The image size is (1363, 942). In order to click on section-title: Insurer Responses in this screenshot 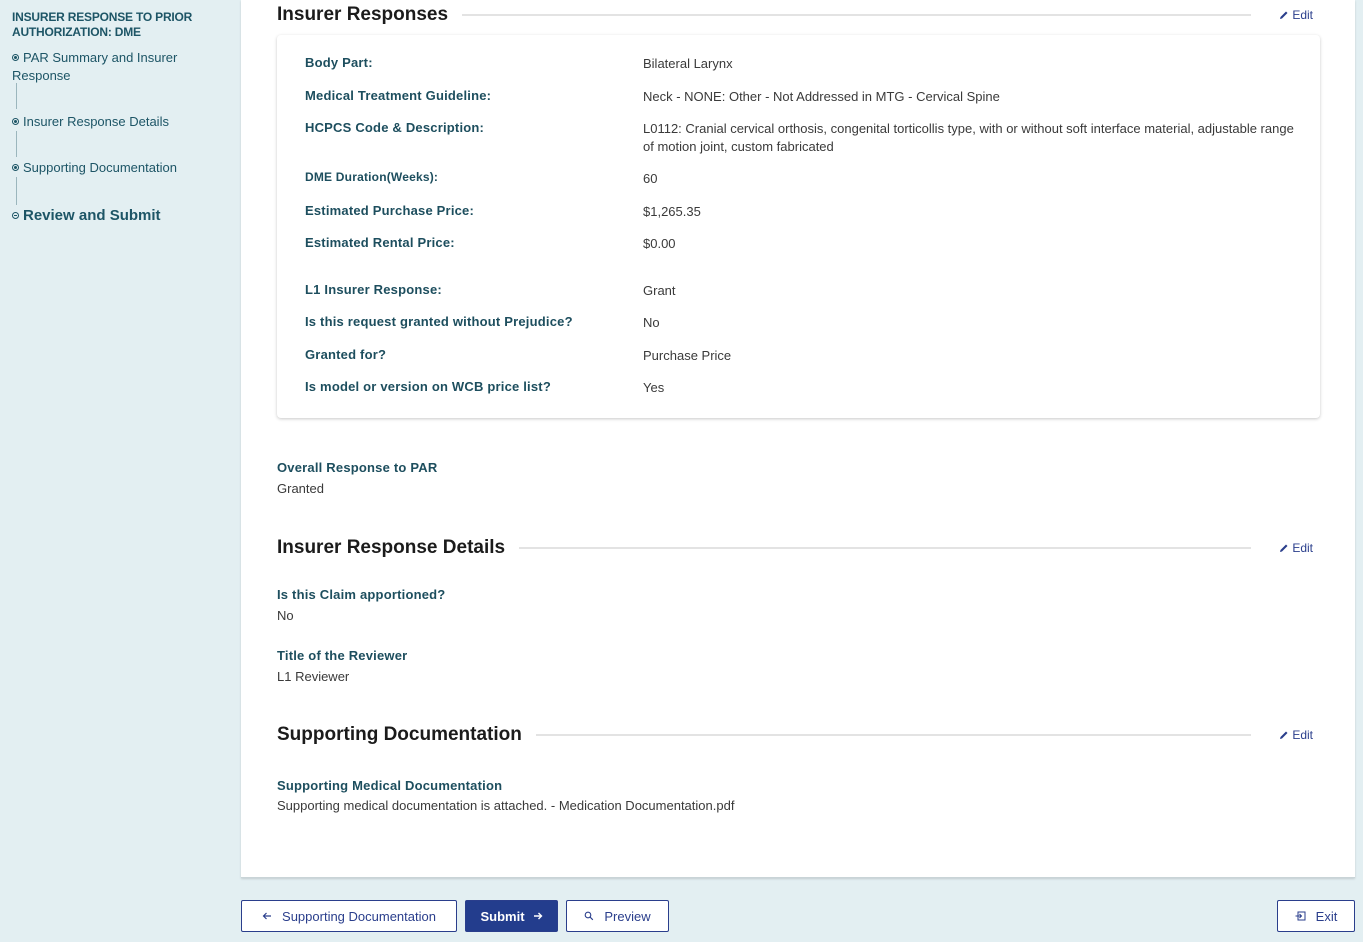, I will do `click(363, 14)`.